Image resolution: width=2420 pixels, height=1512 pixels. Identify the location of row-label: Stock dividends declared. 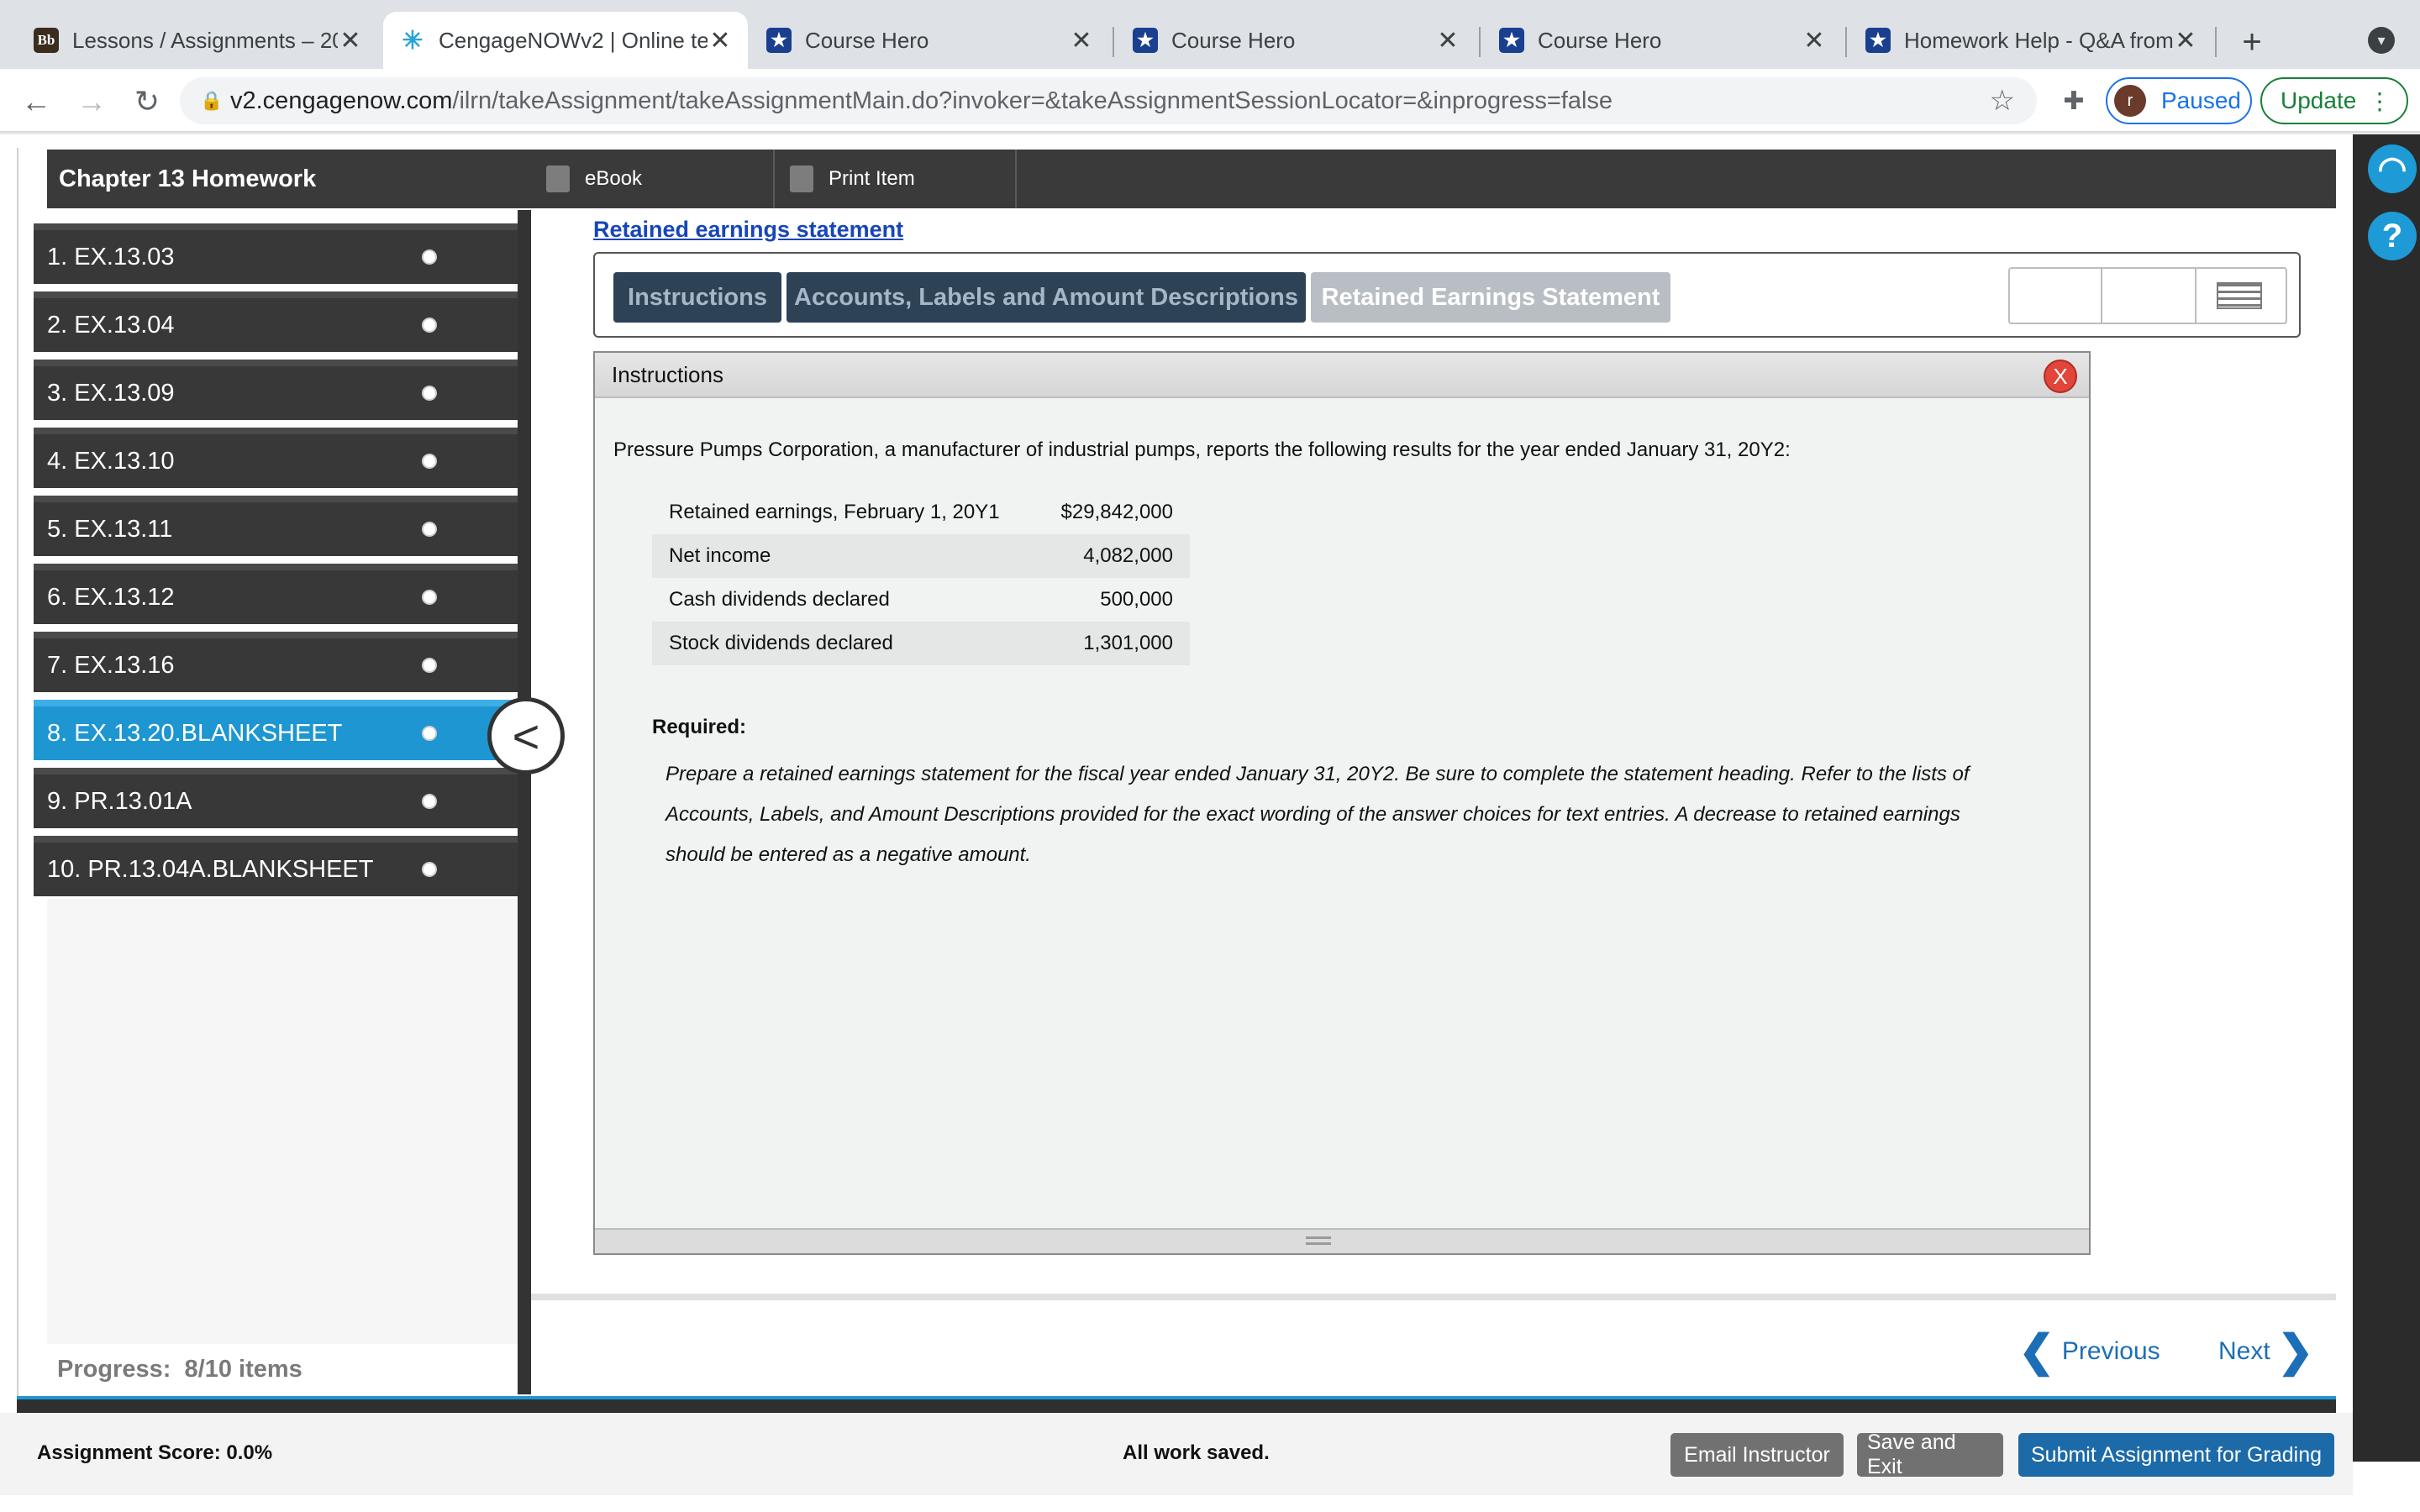
(844, 643).